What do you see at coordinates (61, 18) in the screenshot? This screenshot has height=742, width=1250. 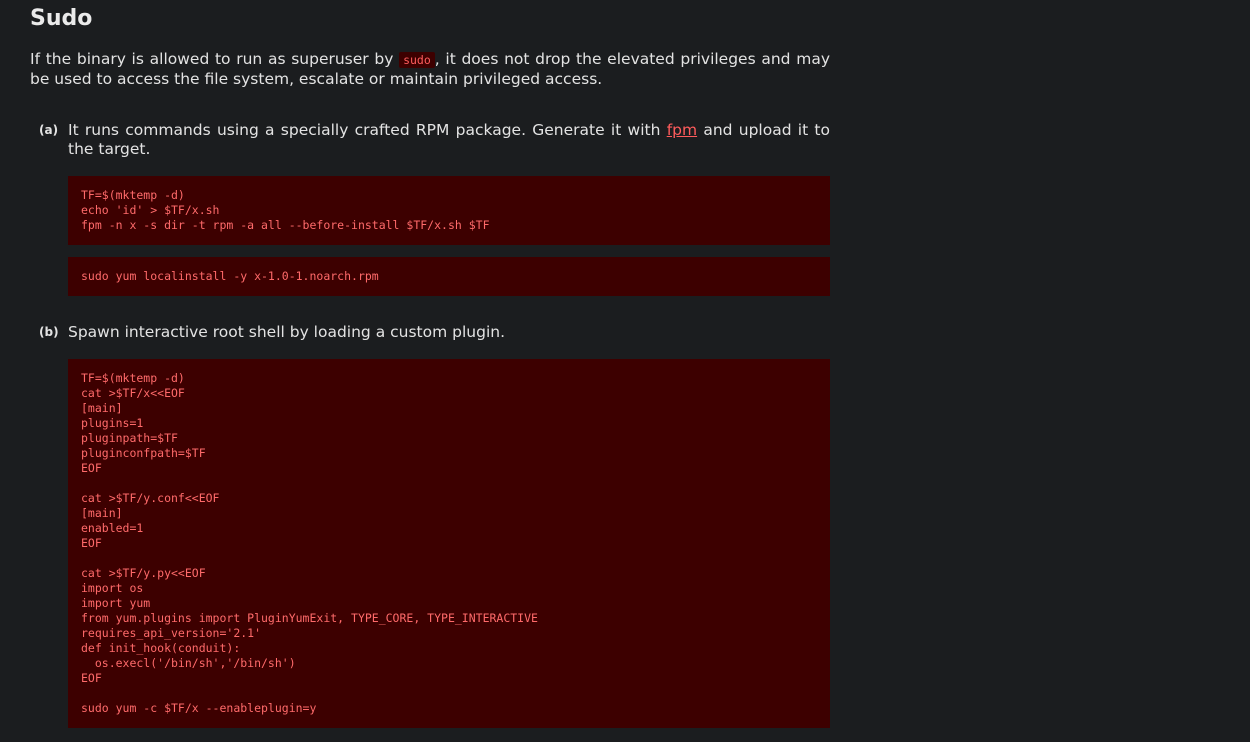 I see `section-title: Sudo` at bounding box center [61, 18].